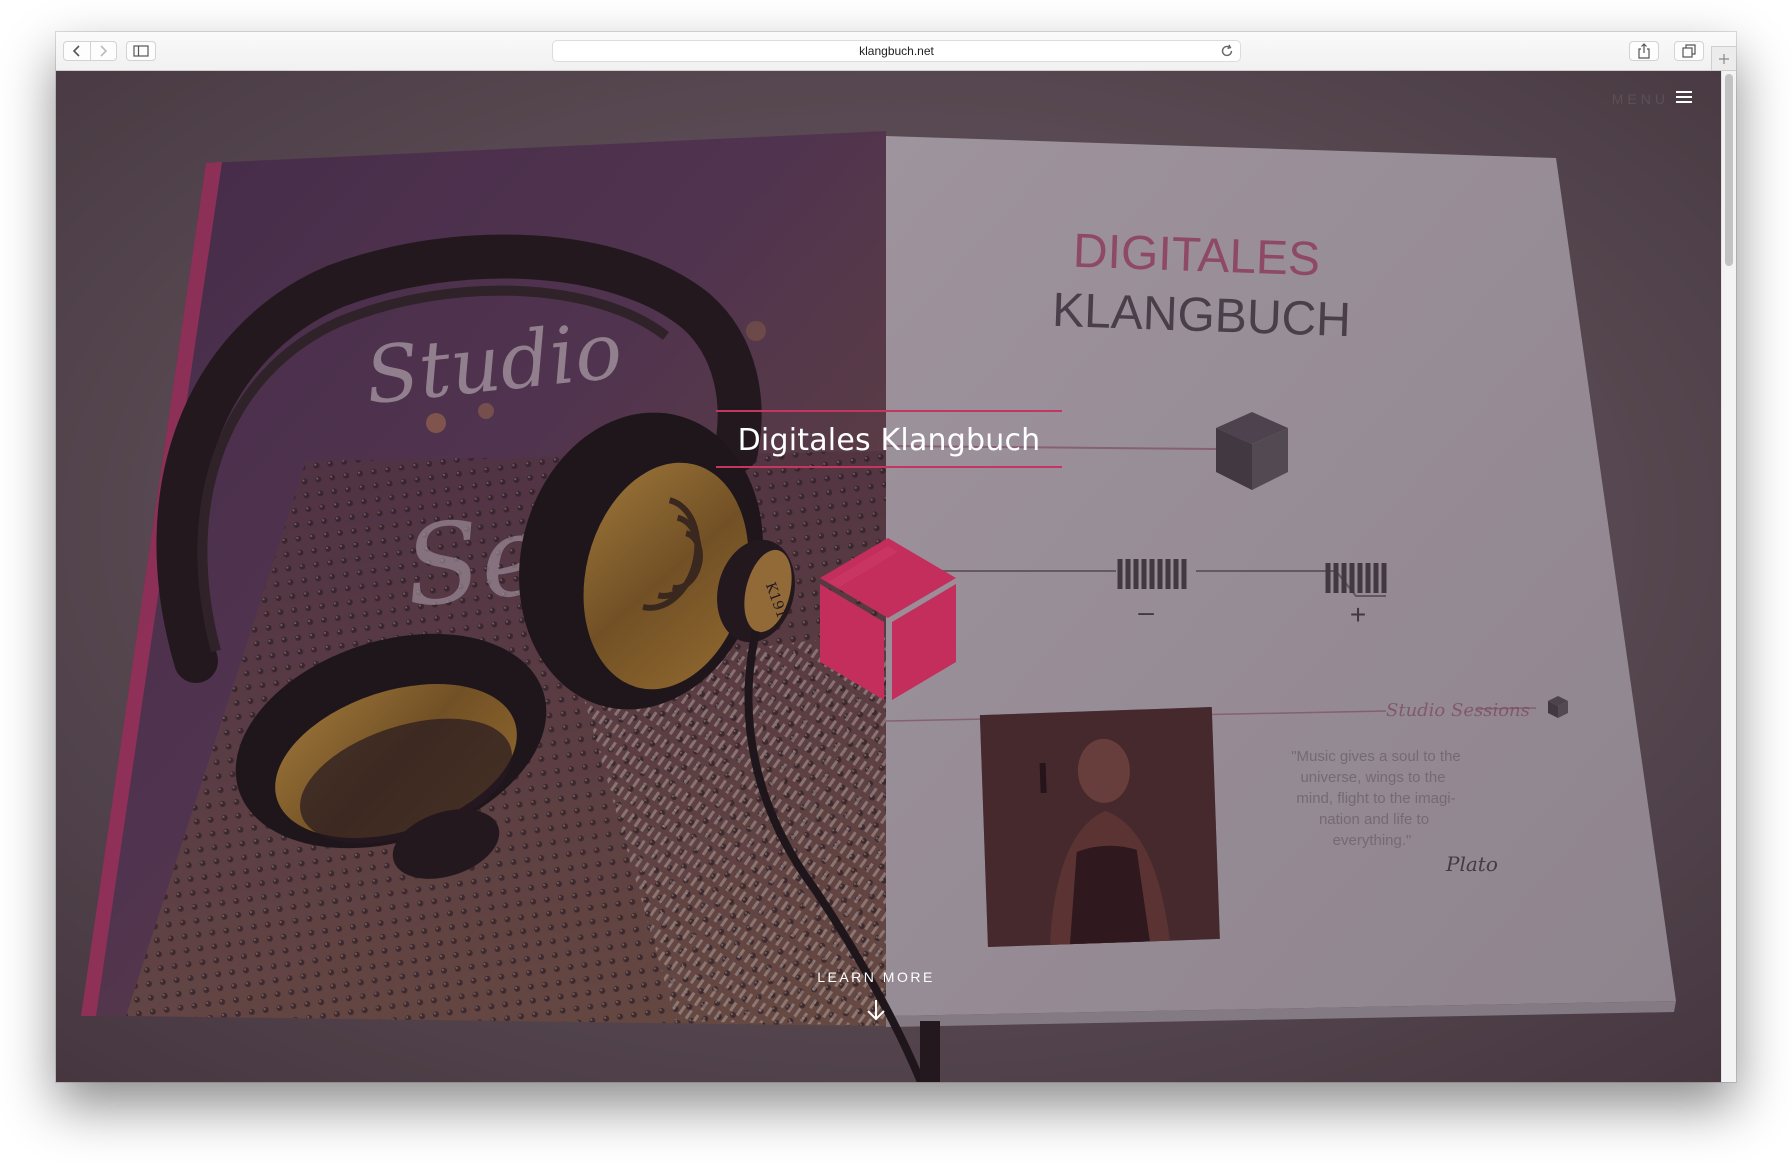 Image resolution: width=1792 pixels, height=1162 pixels. Describe the element at coordinates (888, 619) in the screenshot. I see `logo-cube-icon` at that location.